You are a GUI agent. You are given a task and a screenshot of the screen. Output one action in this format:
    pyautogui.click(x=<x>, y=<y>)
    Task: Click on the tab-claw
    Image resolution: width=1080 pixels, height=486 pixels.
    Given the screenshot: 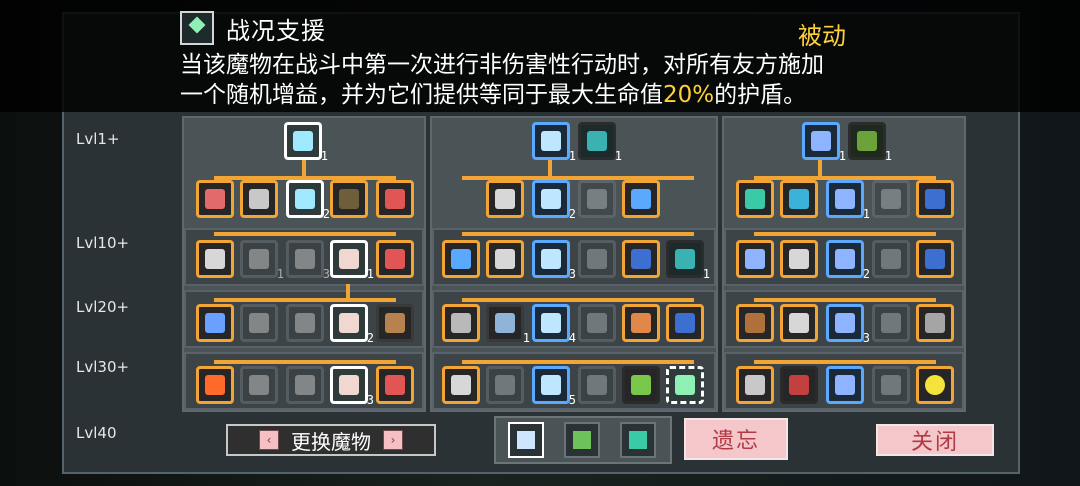 What is the action you would take?
    pyautogui.click(x=526, y=440)
    